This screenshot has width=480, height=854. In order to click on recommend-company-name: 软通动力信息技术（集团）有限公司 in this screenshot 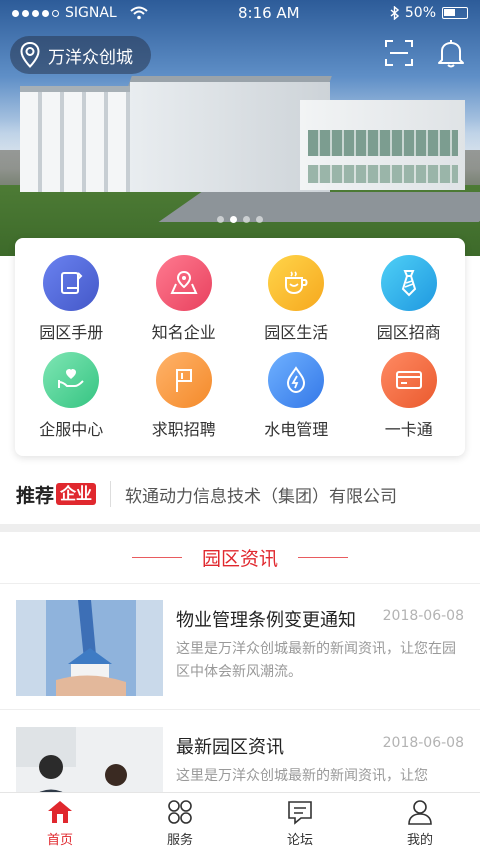, I will do `click(261, 494)`.